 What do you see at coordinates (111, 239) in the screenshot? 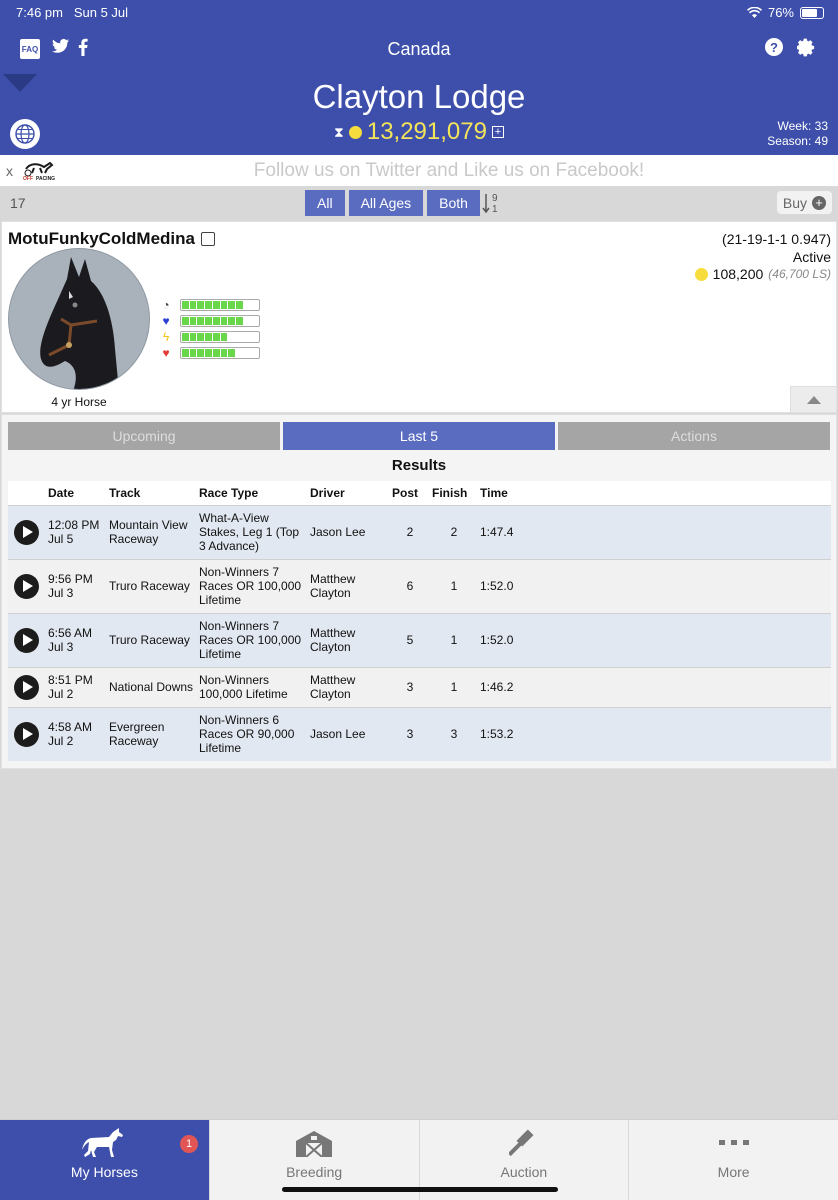
I see `horse-name: MotuFunkyColdMedina` at bounding box center [111, 239].